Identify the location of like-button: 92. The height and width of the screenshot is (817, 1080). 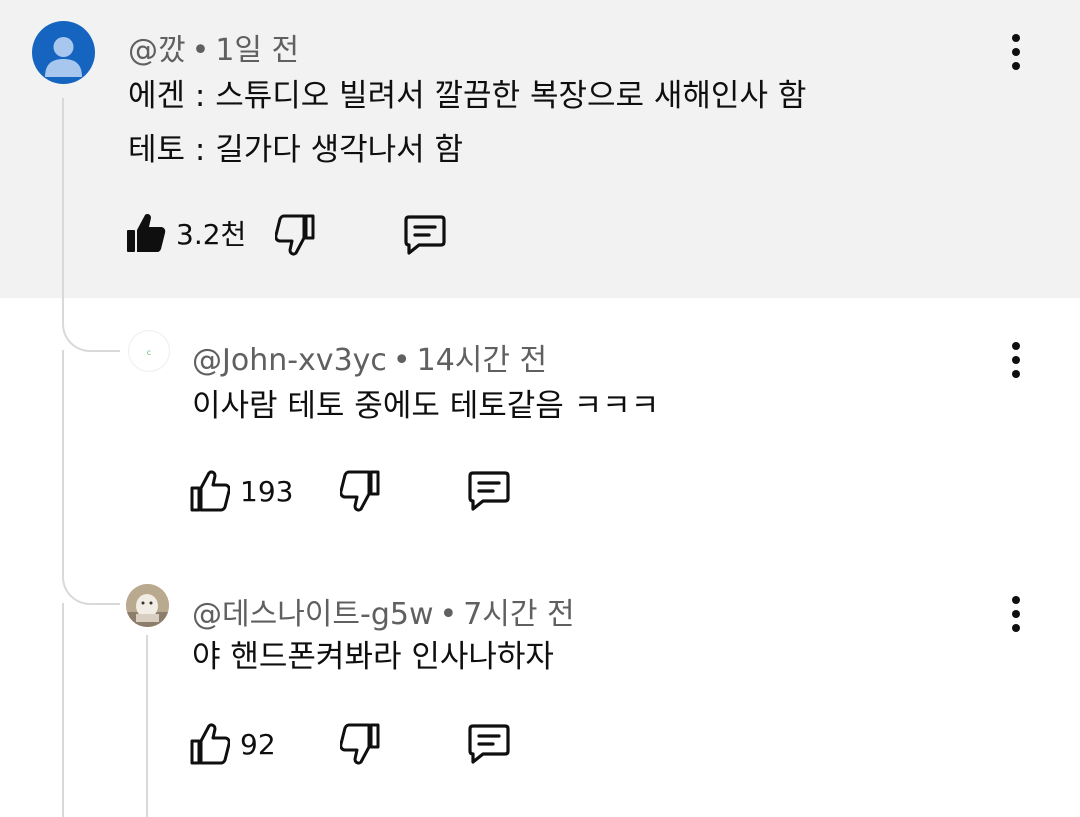
(233, 744).